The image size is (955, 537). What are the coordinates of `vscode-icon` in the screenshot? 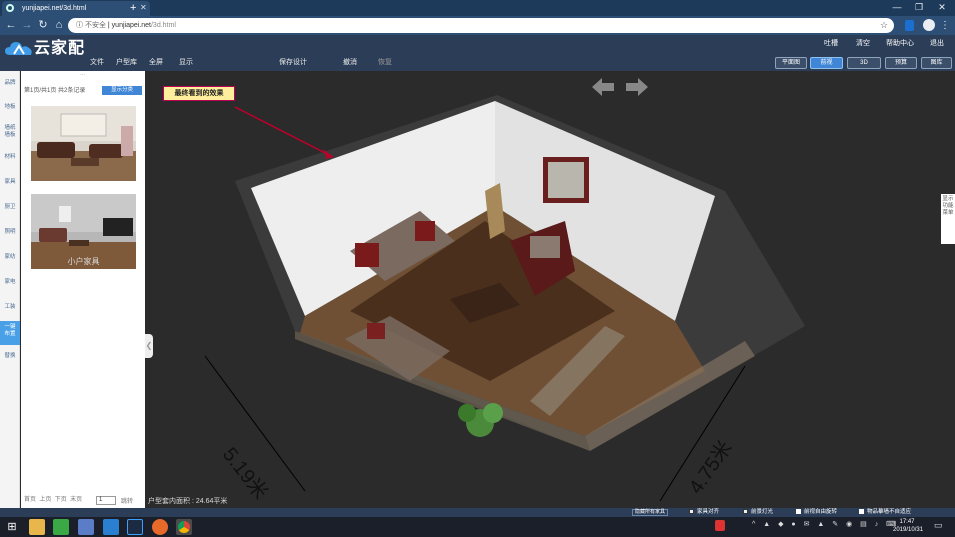 It's located at (111, 527).